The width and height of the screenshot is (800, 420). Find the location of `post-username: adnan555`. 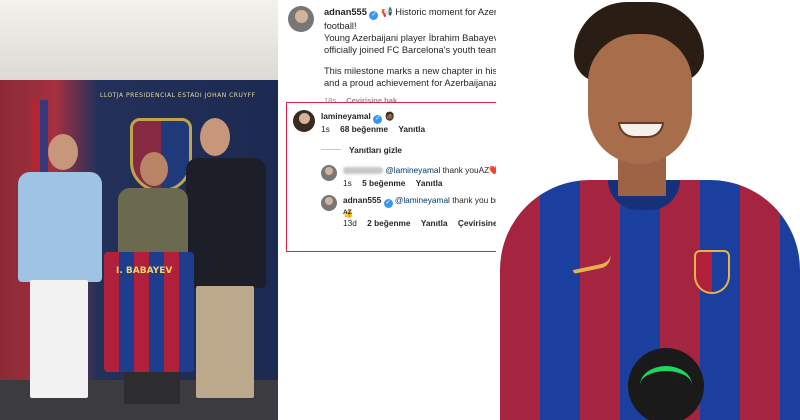

post-username: adnan555 is located at coordinates (345, 12).